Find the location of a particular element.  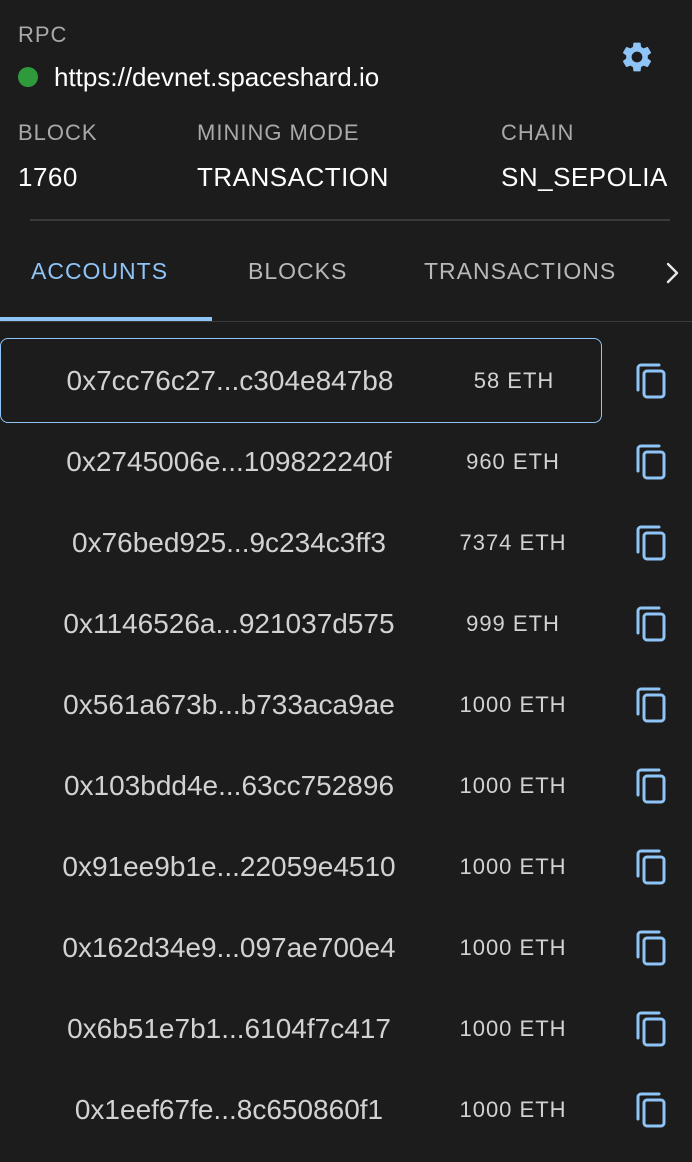

account-row: 0x91ee9b1e...22059e4510 1000 ETH is located at coordinates (346, 864).